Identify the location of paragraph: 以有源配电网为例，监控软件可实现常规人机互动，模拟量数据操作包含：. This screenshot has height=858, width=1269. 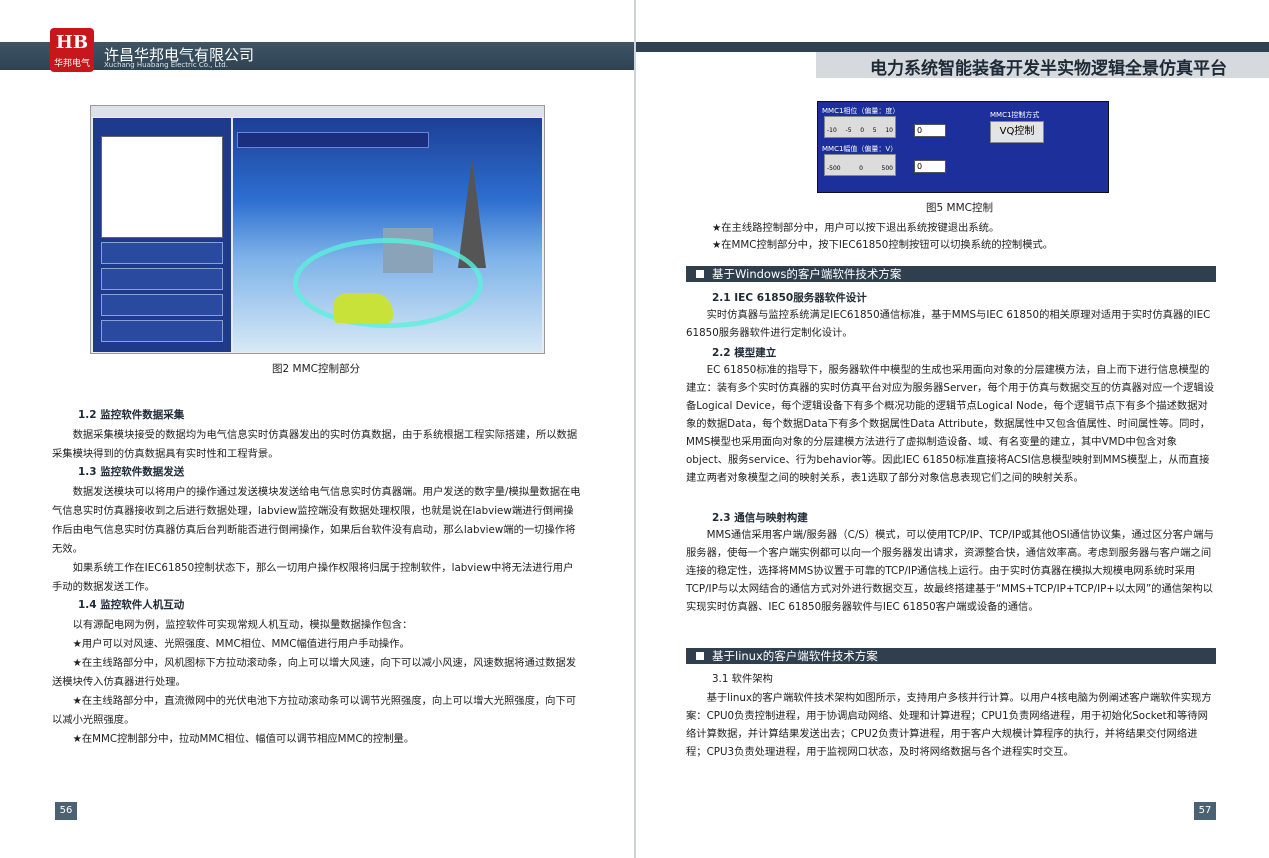
(242, 625).